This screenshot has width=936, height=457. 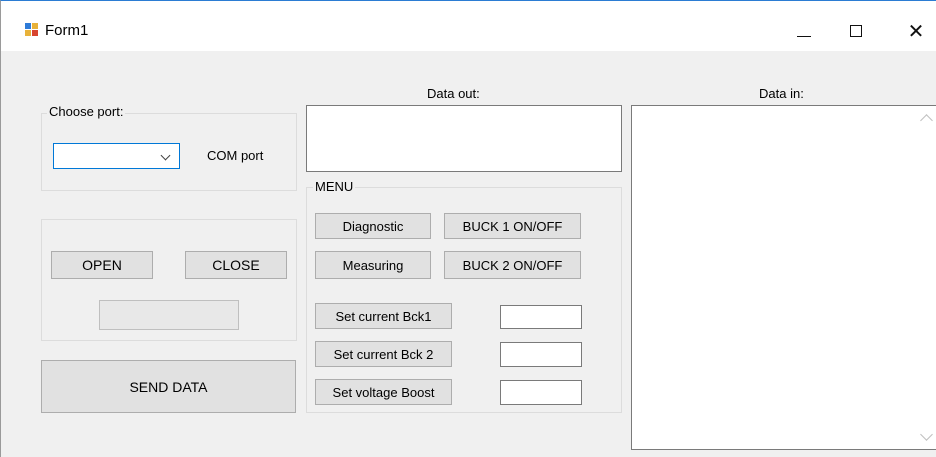 What do you see at coordinates (86, 111) in the screenshot?
I see `choose-port-label: Choose port:` at bounding box center [86, 111].